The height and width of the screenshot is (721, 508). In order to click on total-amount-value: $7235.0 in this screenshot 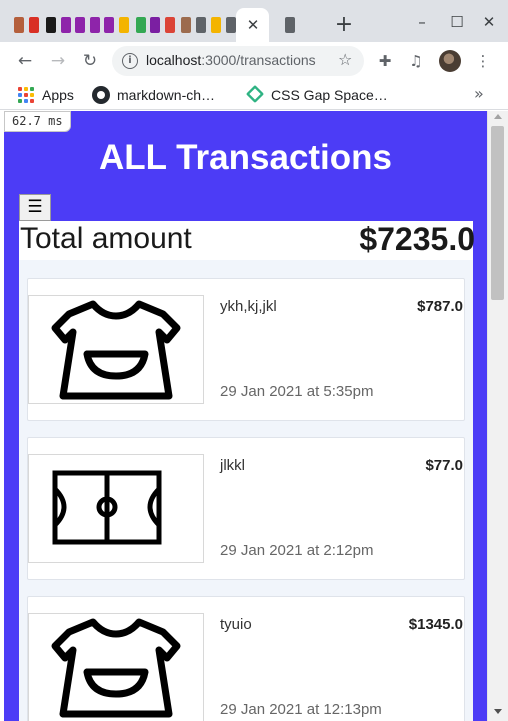, I will do `click(417, 239)`.